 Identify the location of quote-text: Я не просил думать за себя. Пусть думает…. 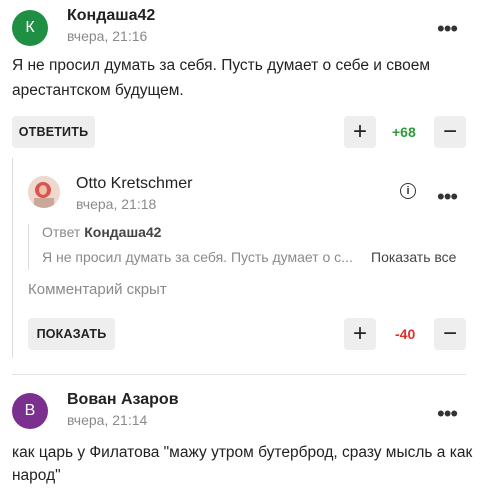
(197, 257).